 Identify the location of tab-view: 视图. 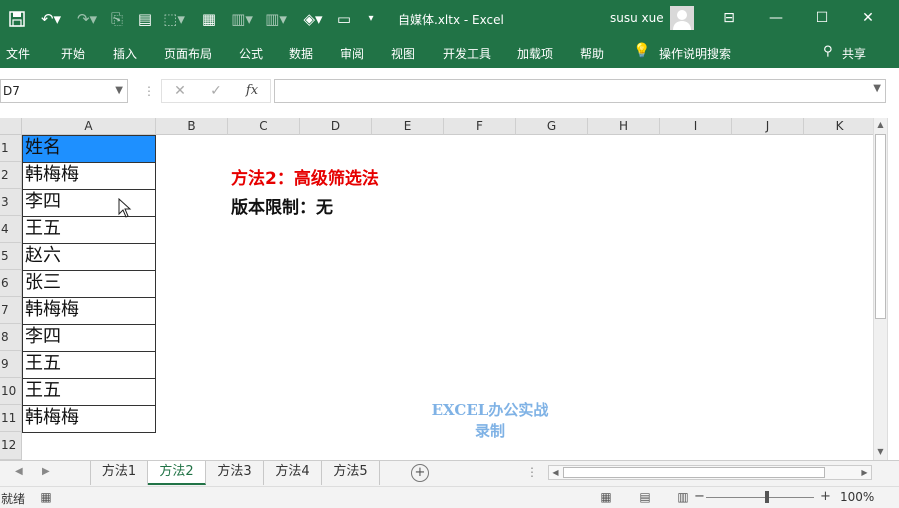
(403, 53).